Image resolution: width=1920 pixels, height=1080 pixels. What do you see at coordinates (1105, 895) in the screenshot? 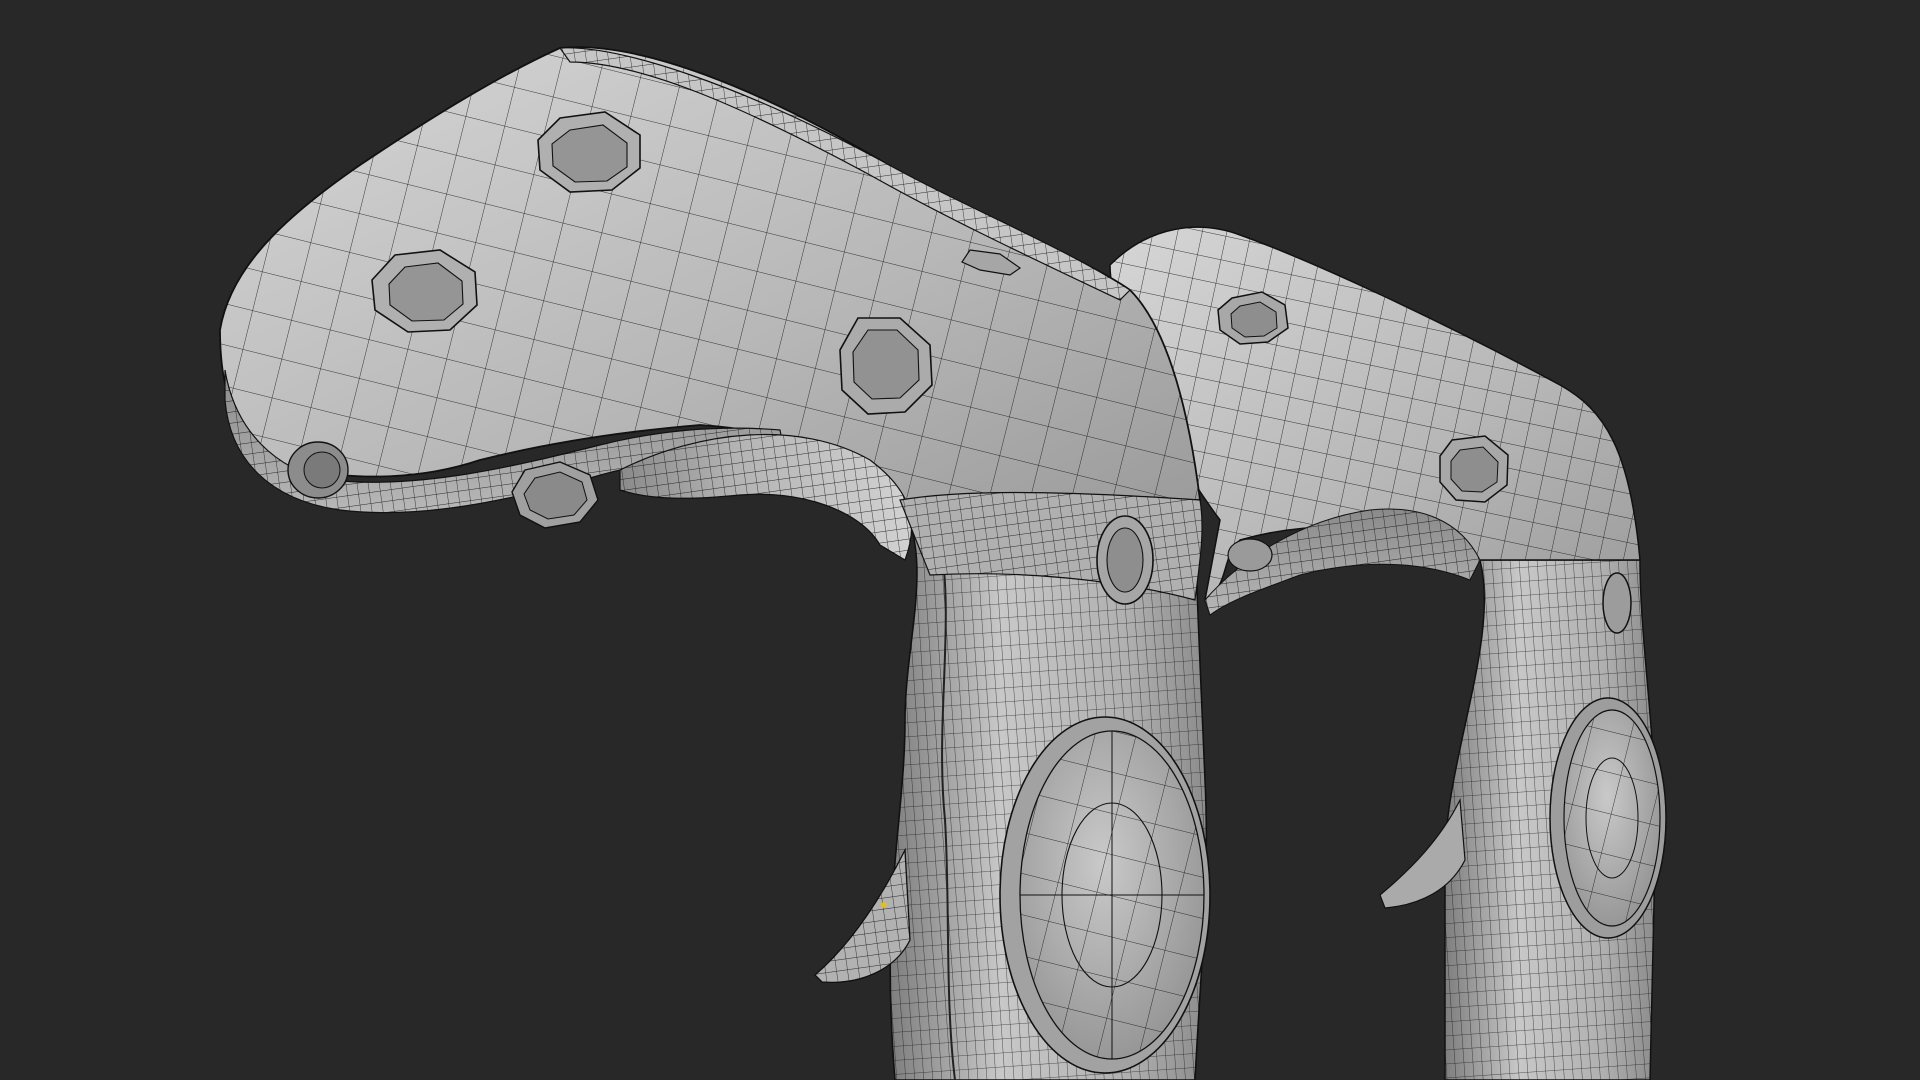
I see `trackpad-left` at bounding box center [1105, 895].